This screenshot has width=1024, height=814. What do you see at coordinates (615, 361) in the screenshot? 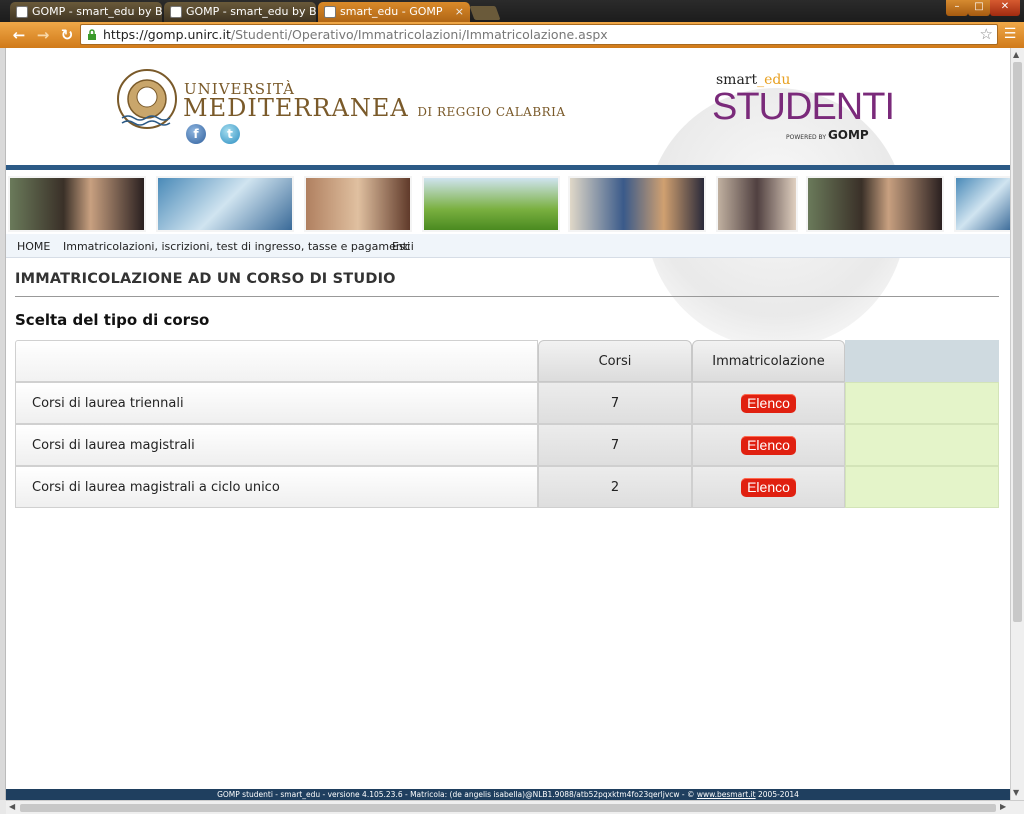
I see `column-header-corsi: Corsi` at bounding box center [615, 361].